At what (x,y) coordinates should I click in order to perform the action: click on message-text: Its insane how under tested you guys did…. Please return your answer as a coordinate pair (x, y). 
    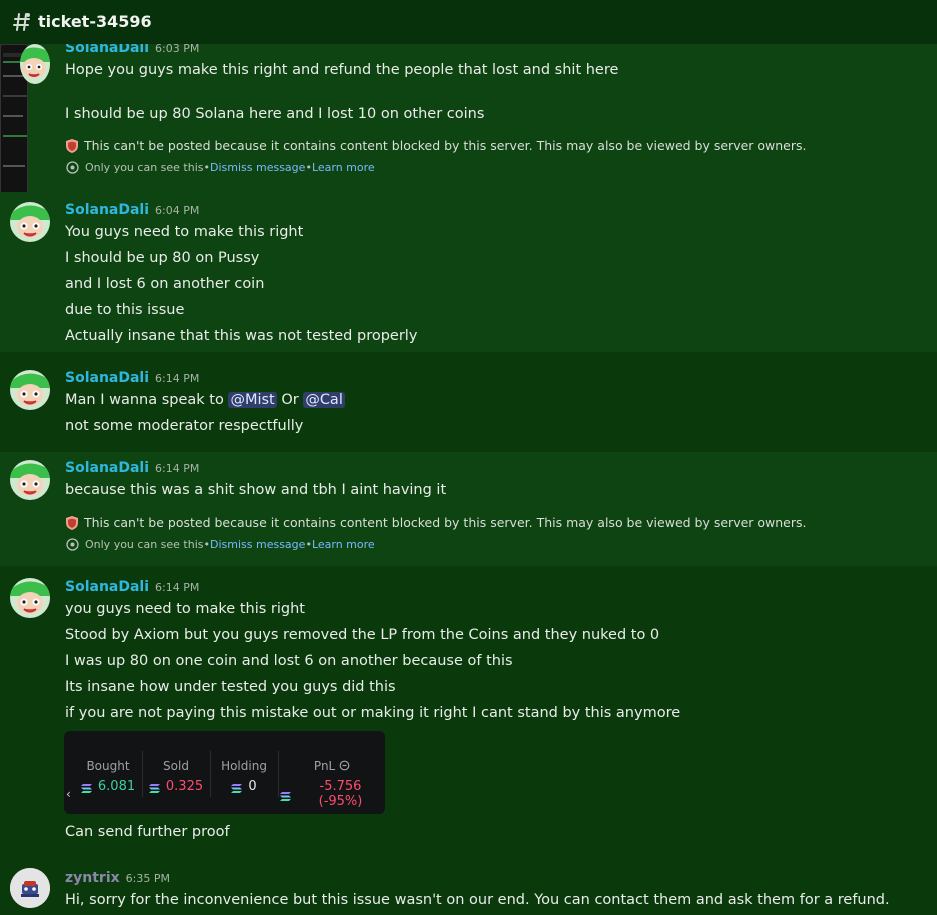
    Looking at the image, I should click on (230, 687).